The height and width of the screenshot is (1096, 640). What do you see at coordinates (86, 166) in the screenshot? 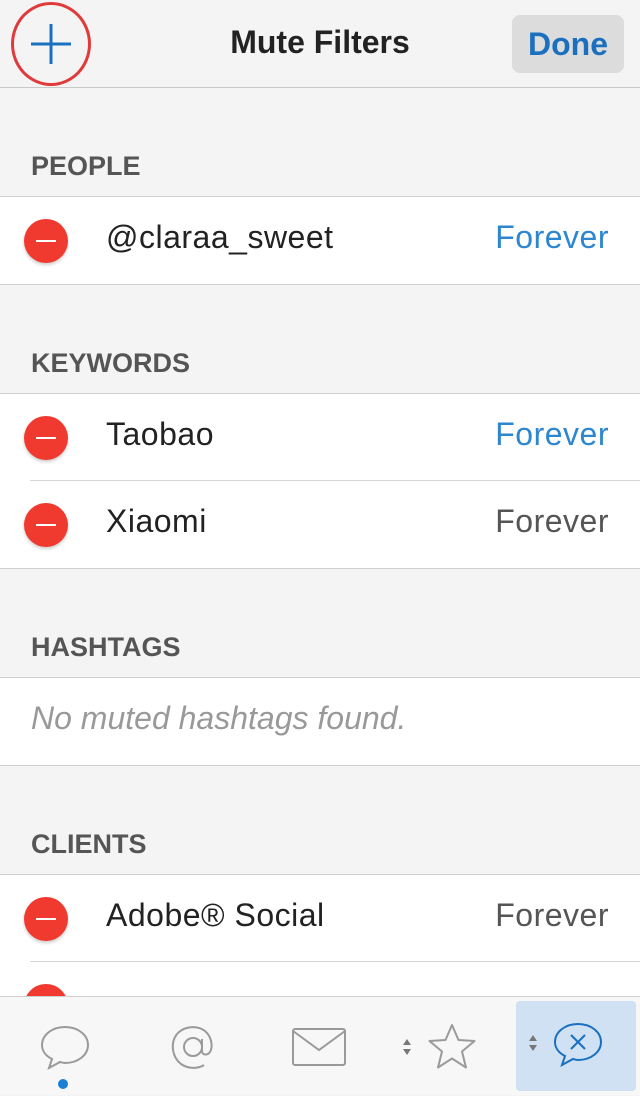
I see `section-title: PEOPLE` at bounding box center [86, 166].